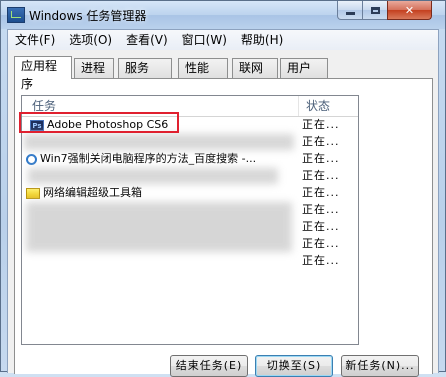 The image size is (446, 377). Describe the element at coordinates (99, 122) in the screenshot. I see `highlight-box` at that location.